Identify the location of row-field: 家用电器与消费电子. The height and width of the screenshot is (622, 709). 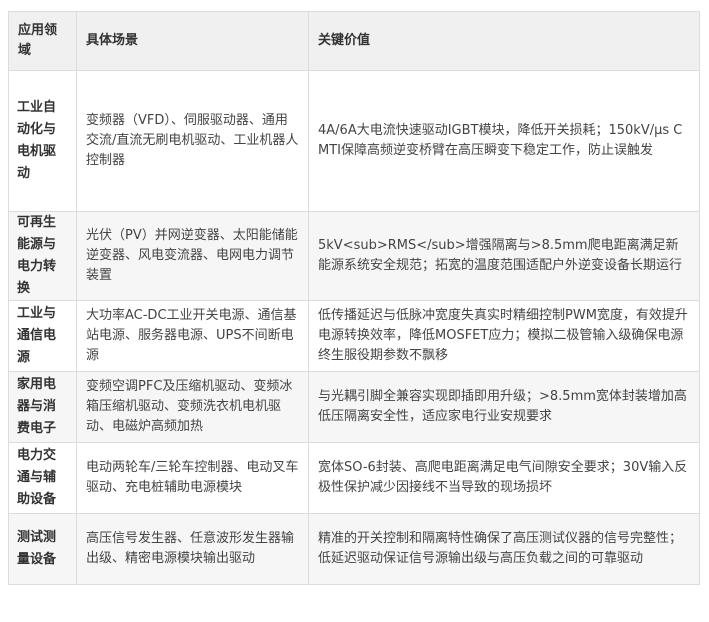
(42, 407).